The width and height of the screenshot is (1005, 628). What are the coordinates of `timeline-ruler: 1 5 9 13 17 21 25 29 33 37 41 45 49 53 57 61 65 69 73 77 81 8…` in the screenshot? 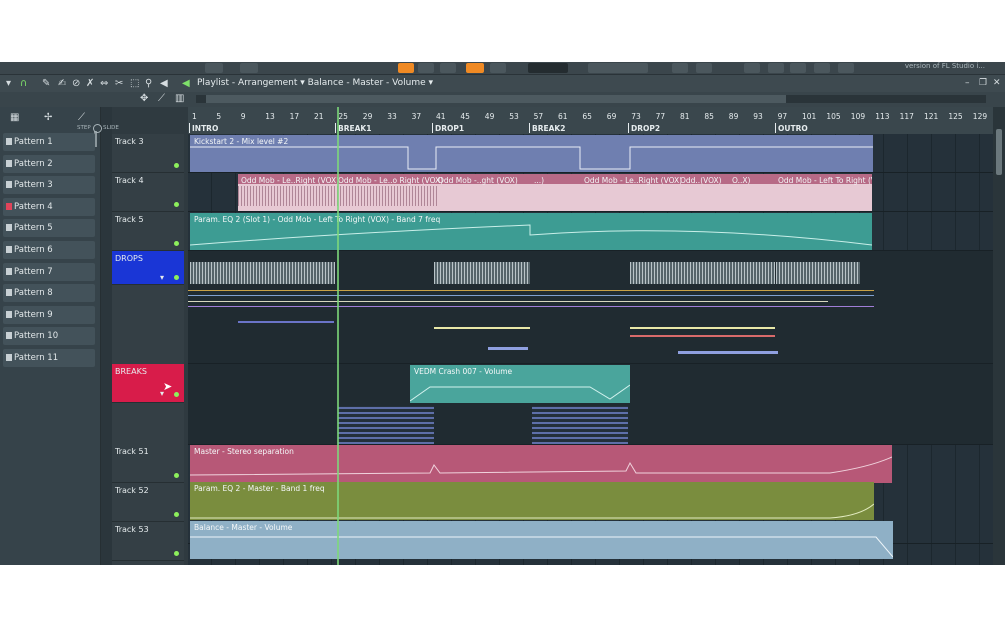 It's located at (590, 120).